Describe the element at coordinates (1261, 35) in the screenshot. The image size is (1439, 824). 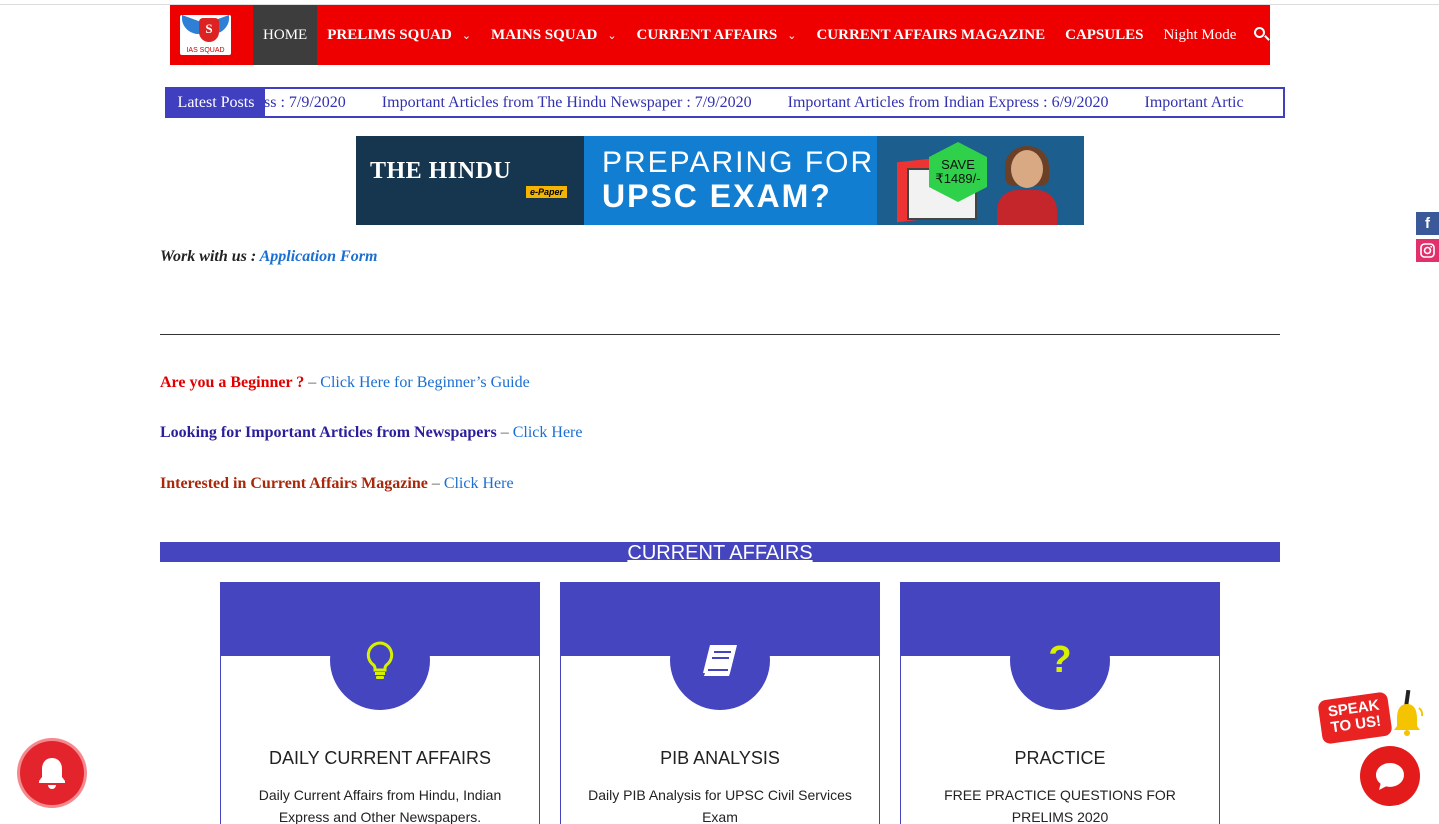
I see `search-icon` at that location.